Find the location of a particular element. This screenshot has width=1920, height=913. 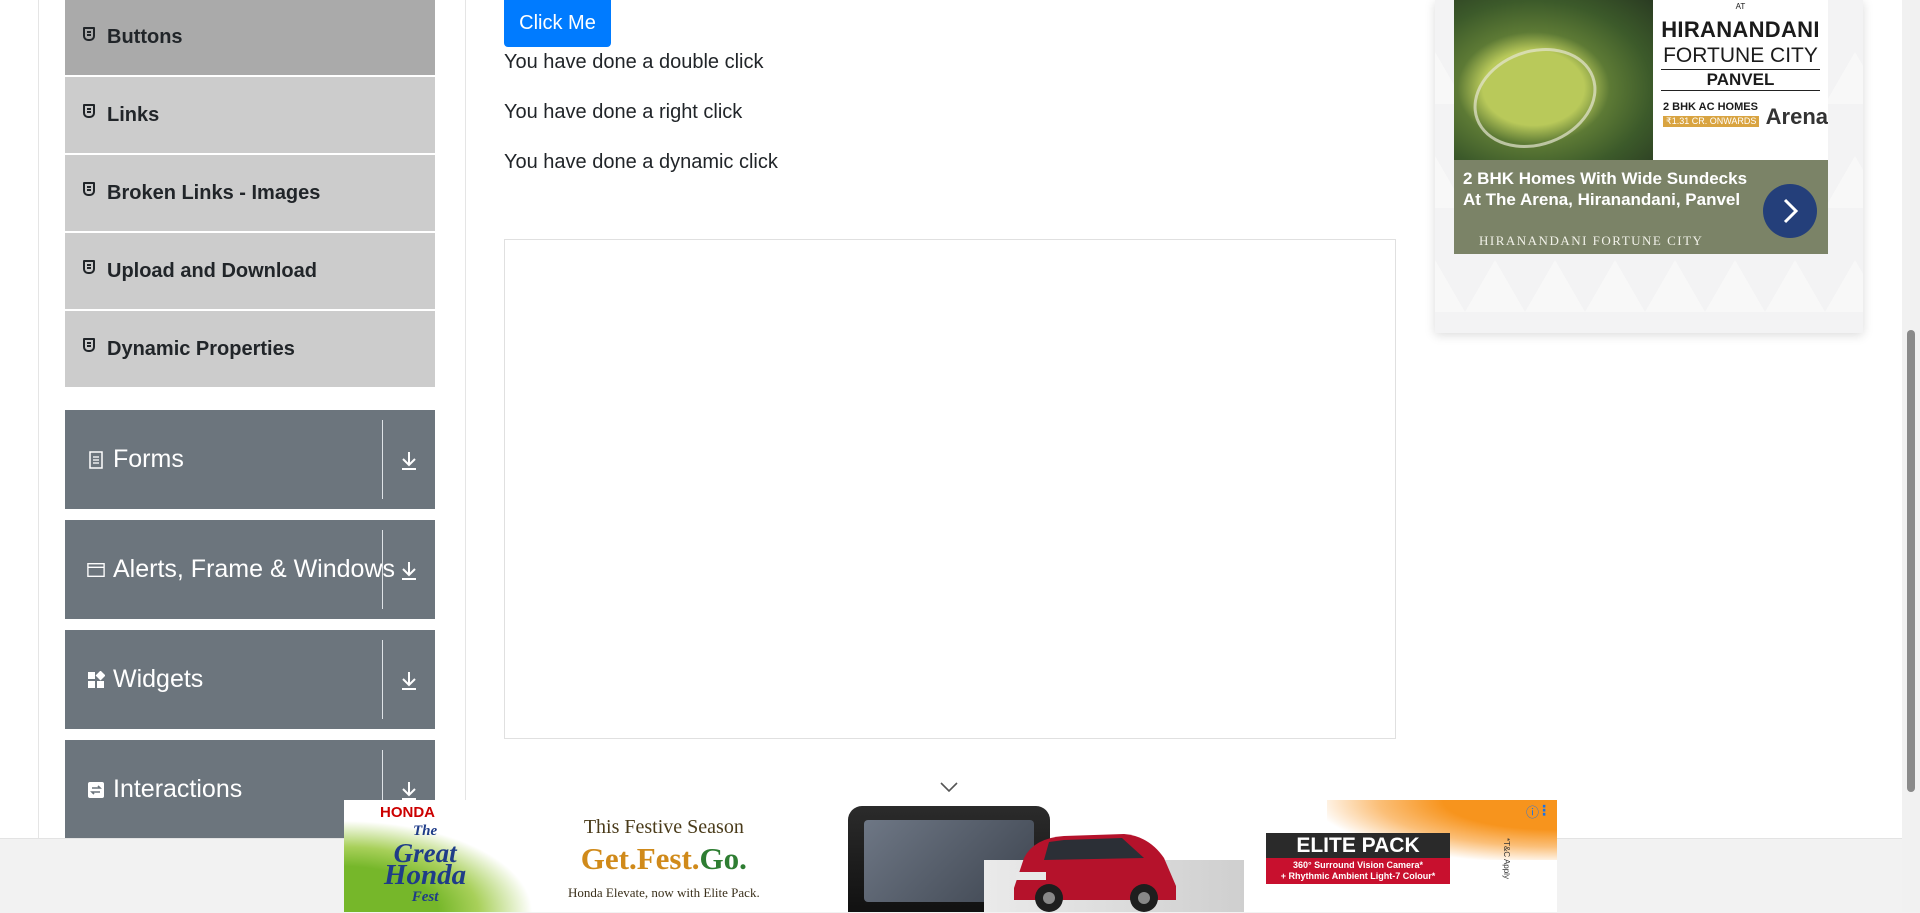

festive-slogan: Get.Fest.Go. is located at coordinates (664, 859).